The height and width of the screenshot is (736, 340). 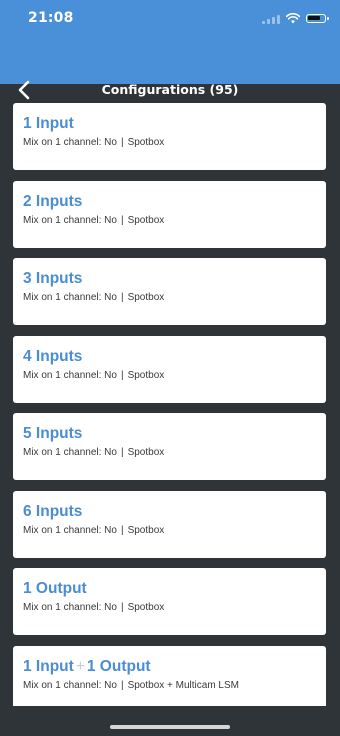 What do you see at coordinates (55, 588) in the screenshot?
I see `item-title: 1 Output` at bounding box center [55, 588].